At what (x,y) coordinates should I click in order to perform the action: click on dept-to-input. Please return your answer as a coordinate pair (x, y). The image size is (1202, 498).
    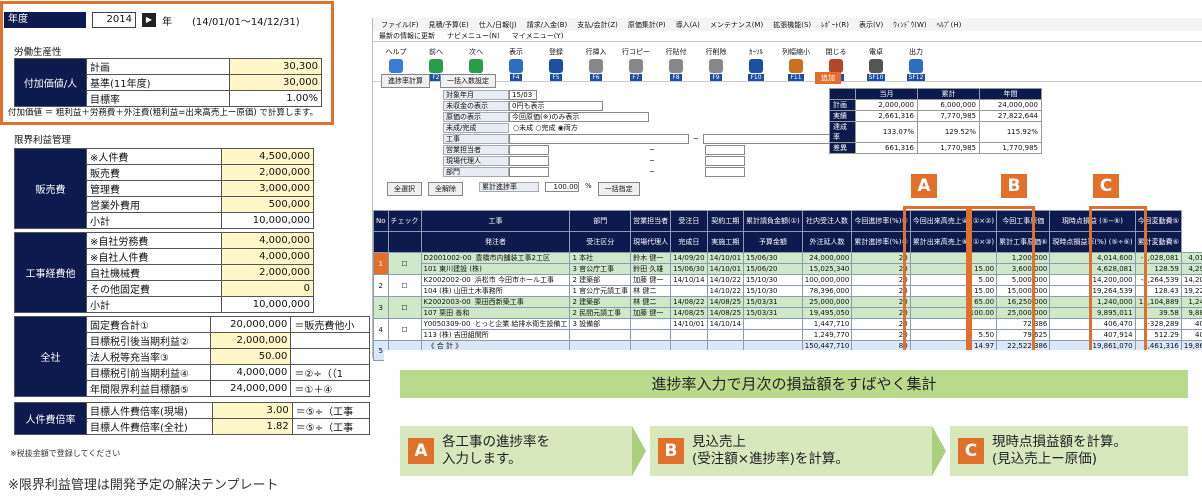
    Looking at the image, I should click on (724, 172).